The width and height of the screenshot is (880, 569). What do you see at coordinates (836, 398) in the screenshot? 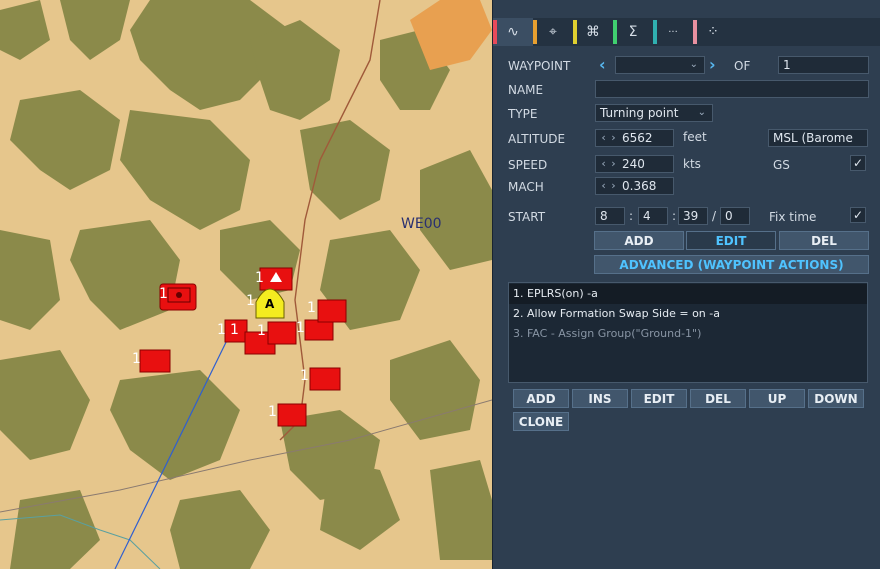
I see `move-down-button: DOWN` at bounding box center [836, 398].